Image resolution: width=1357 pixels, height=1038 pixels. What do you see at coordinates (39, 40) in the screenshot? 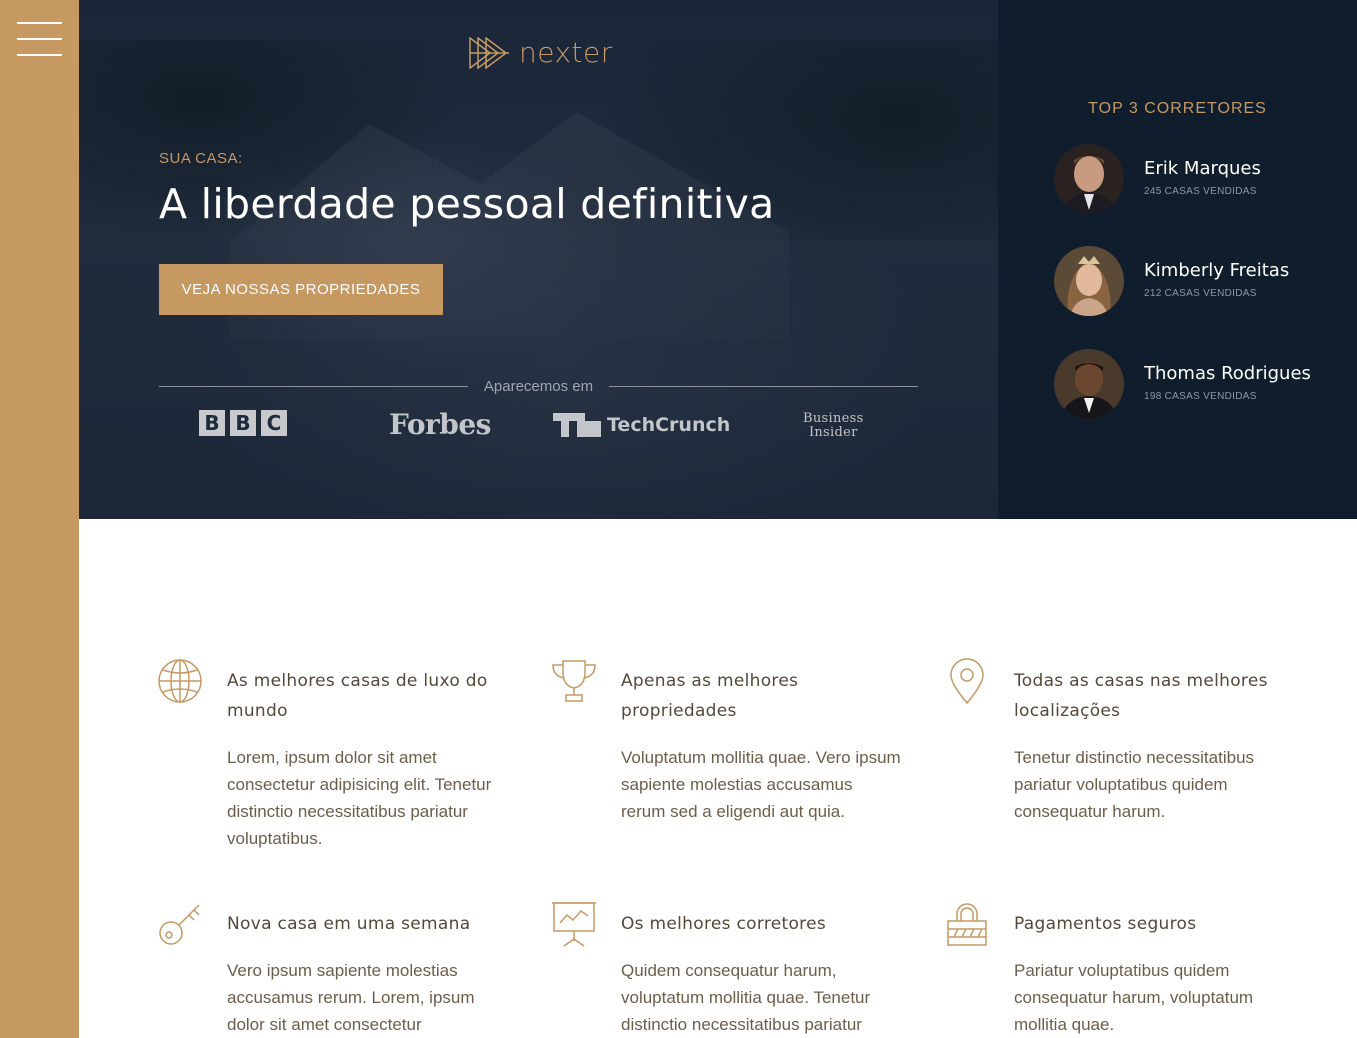
I see `hamburger-menu-icon` at bounding box center [39, 40].